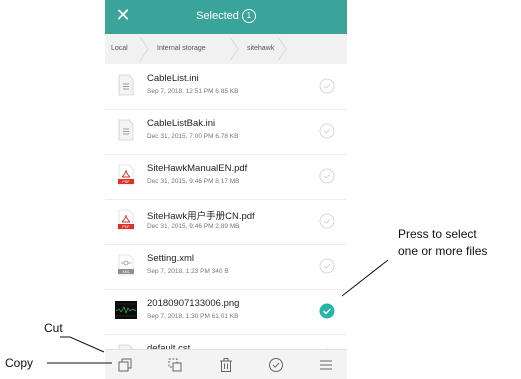 This screenshot has width=521, height=379. I want to click on image-thumbnail-icon, so click(126, 310).